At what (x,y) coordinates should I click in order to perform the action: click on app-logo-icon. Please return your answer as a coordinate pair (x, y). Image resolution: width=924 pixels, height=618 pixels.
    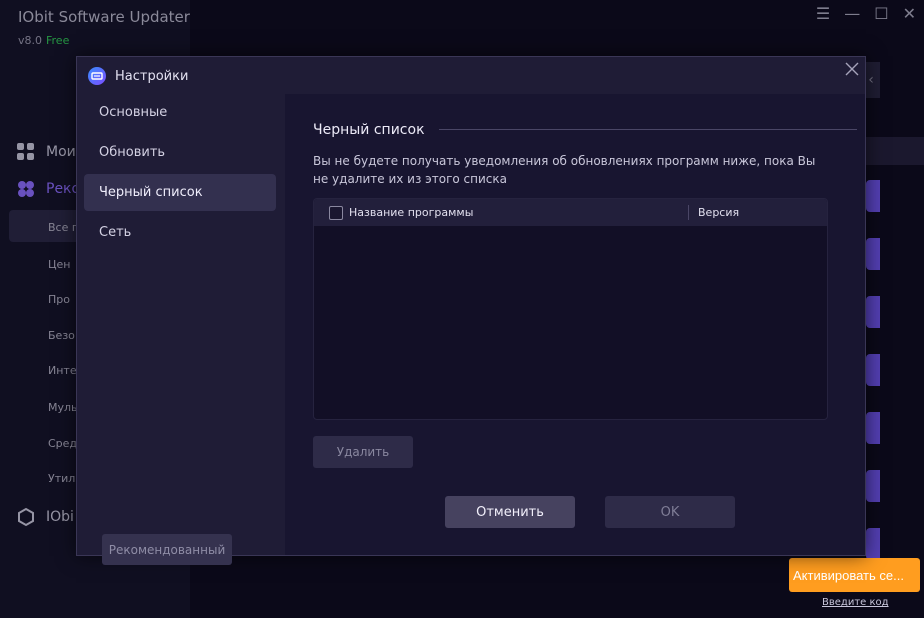
    Looking at the image, I should click on (97, 76).